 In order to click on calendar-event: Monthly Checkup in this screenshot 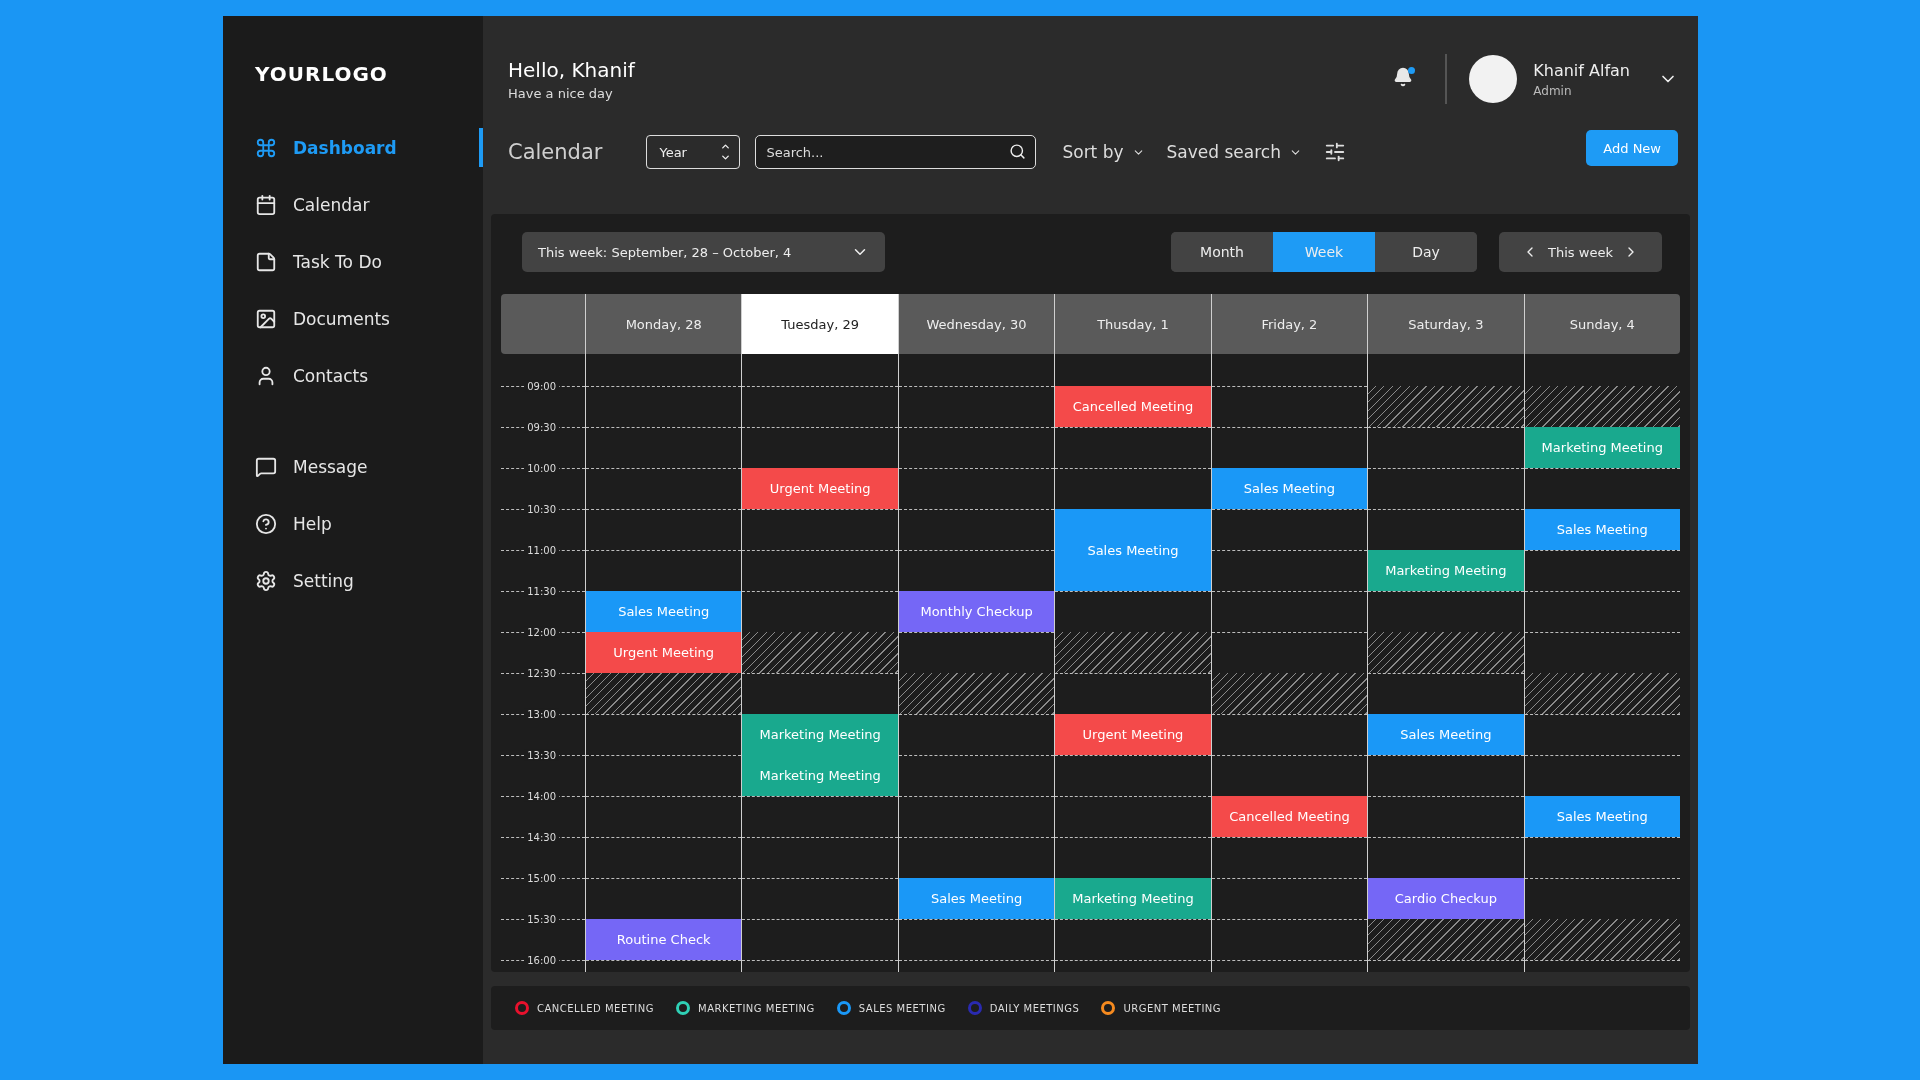, I will do `click(976, 611)`.